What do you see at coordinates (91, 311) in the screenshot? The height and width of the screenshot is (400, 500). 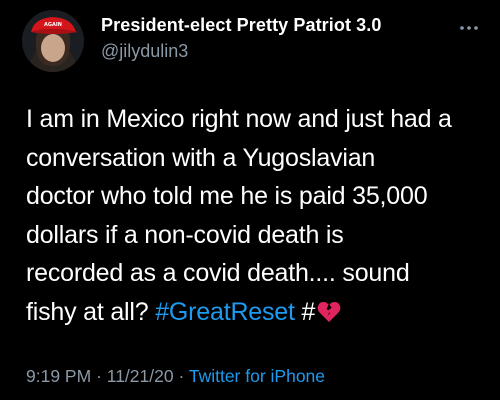 I see `tweet-text-segment: fishy at all?` at bounding box center [91, 311].